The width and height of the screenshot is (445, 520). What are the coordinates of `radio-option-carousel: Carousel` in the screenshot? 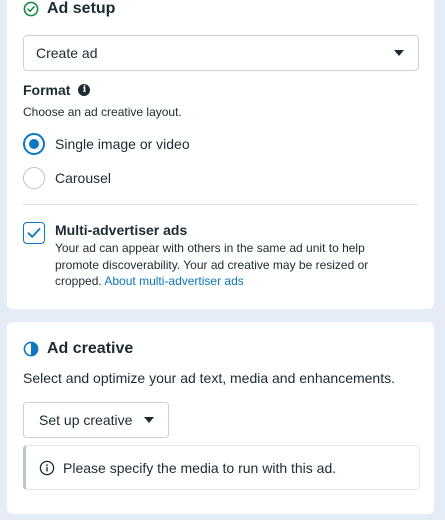 It's located at (67, 178).